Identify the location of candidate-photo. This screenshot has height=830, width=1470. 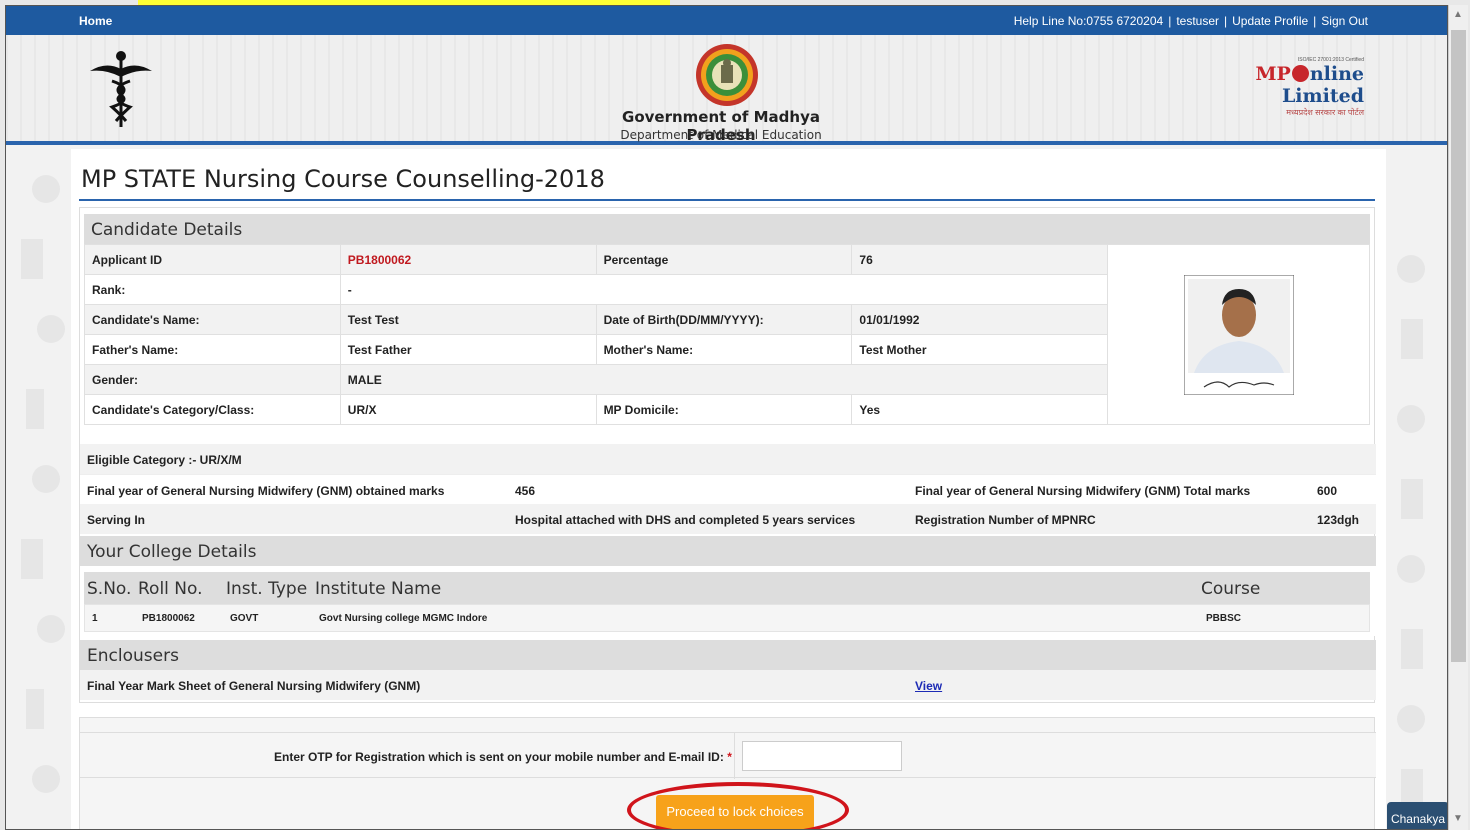
(1238, 334).